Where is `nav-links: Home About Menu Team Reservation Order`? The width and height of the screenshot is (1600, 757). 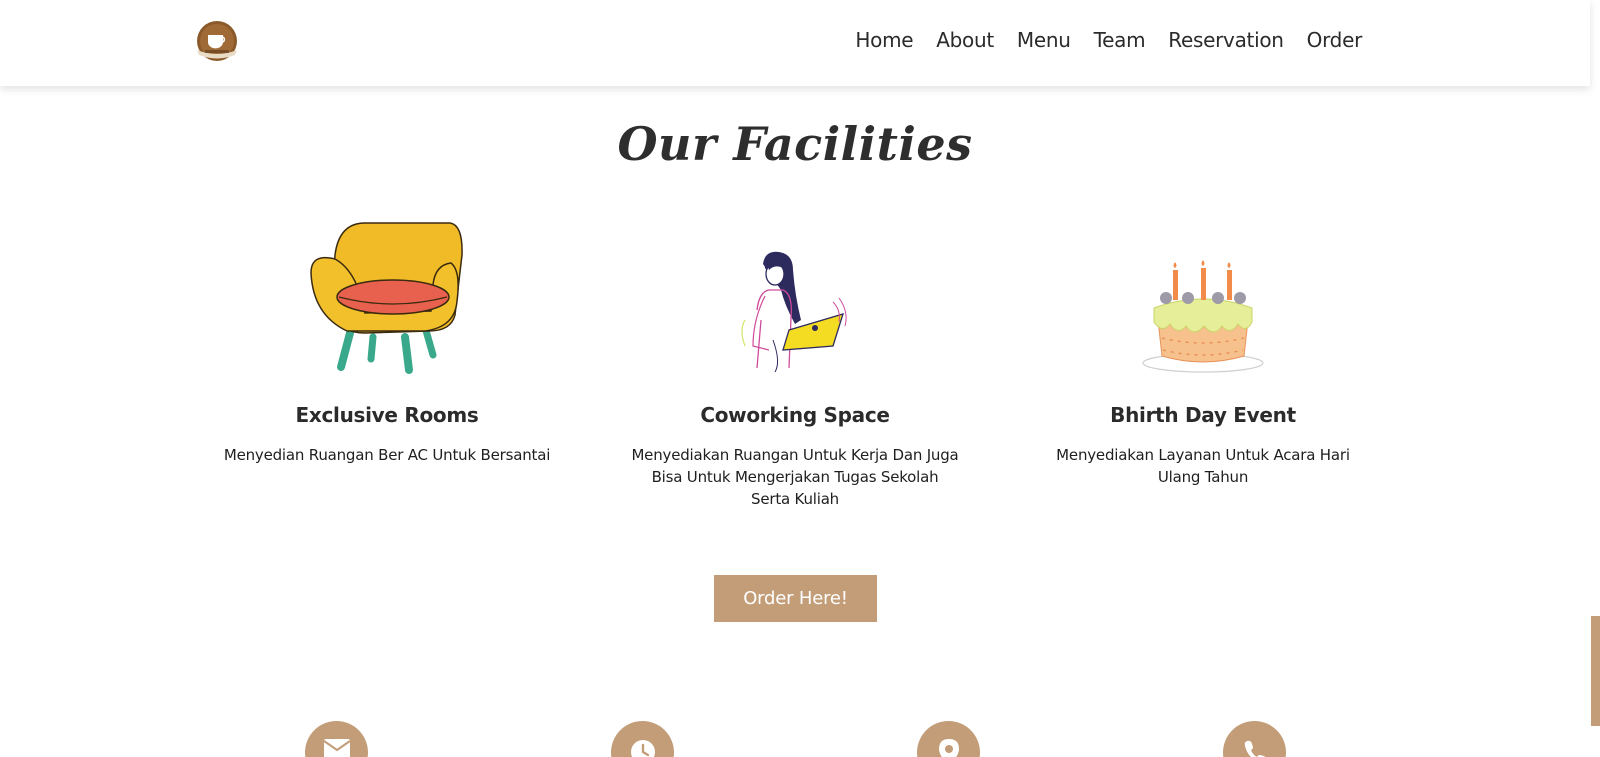
nav-links: Home About Menu Team Reservation Order is located at coordinates (1108, 40).